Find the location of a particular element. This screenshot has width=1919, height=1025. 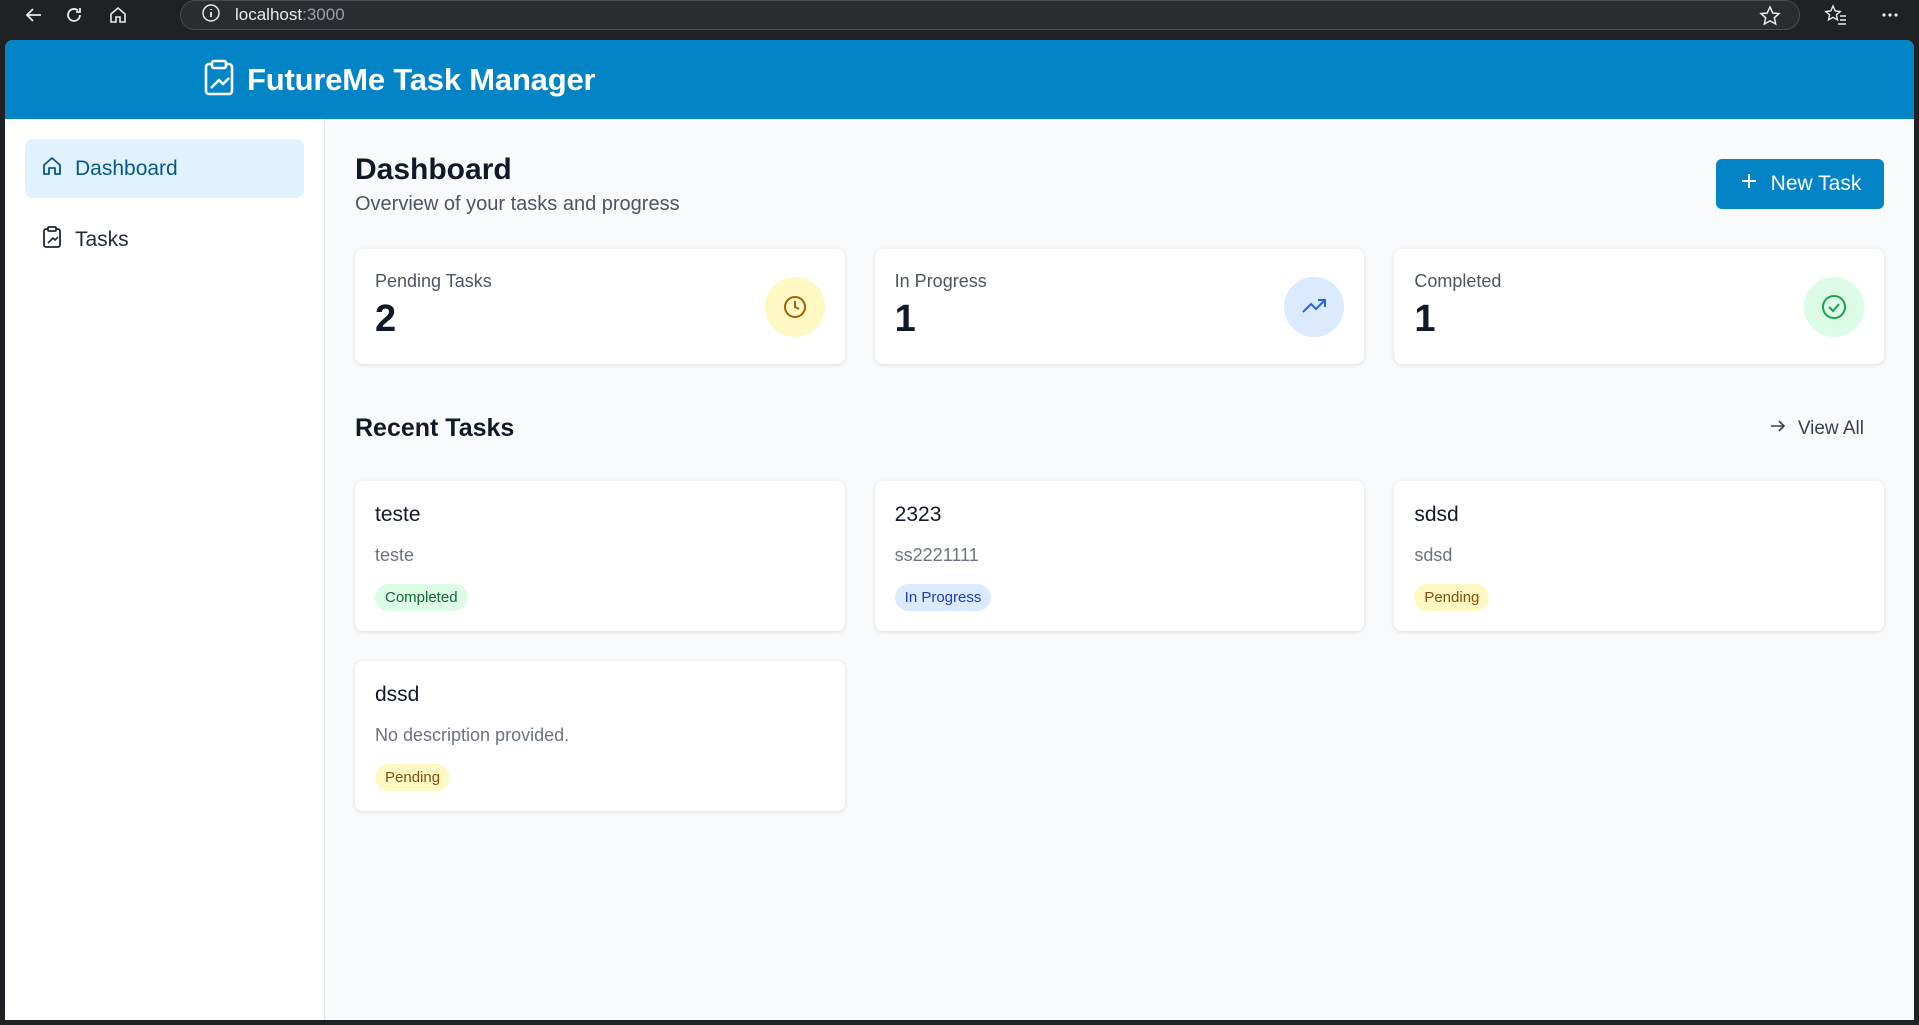

address-bar: localhost:3000 is located at coordinates (990, 15).